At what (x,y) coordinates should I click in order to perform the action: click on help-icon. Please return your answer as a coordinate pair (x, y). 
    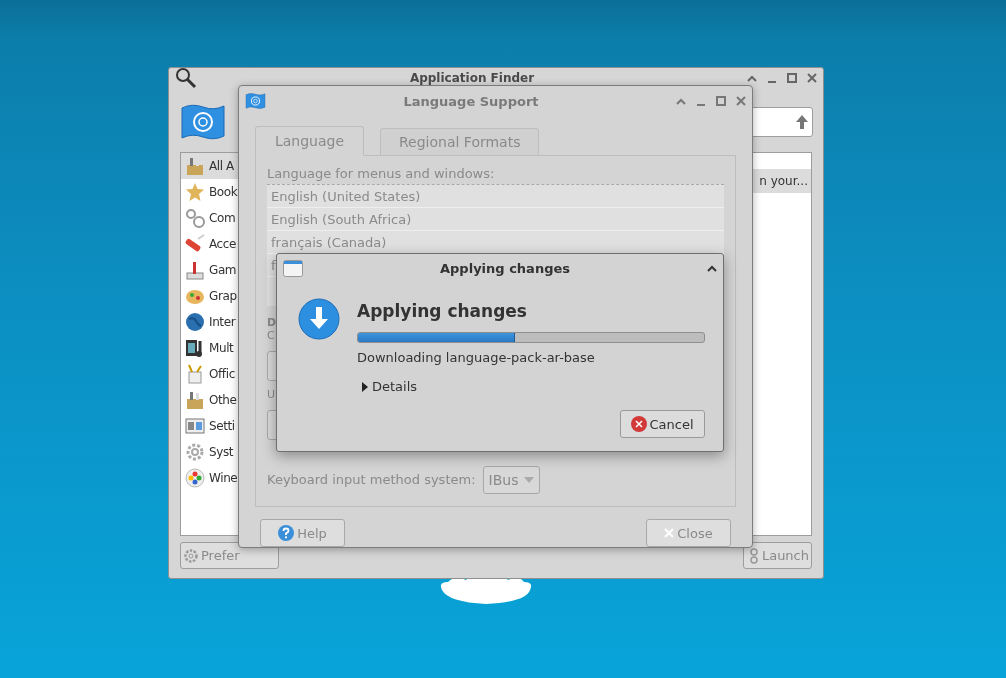
    Looking at the image, I should click on (286, 533).